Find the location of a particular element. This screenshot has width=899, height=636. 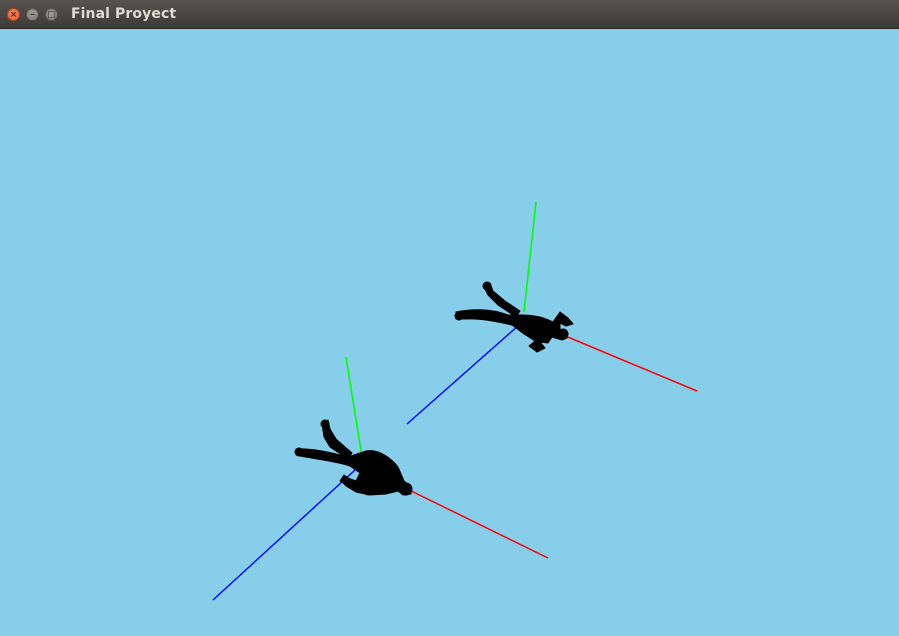

maximize-icon: □ is located at coordinates (51, 15).